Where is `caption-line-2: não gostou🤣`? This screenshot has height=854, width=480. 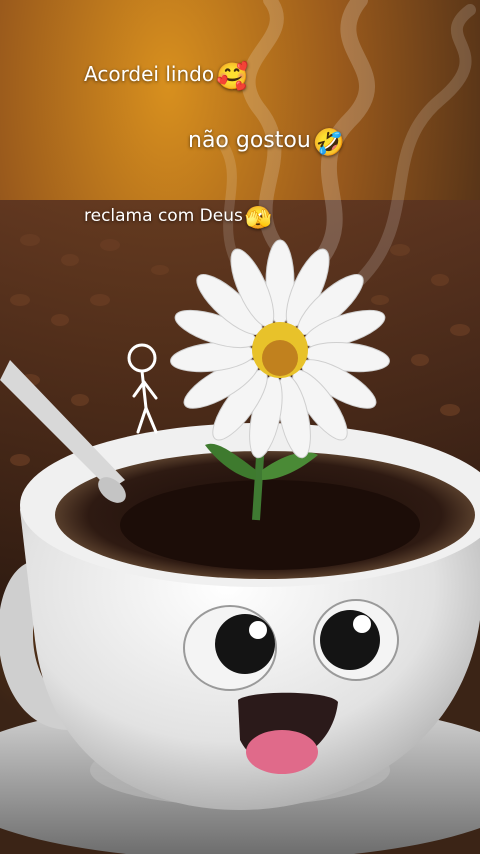
caption-line-2: não gostou🤣 is located at coordinates (266, 143).